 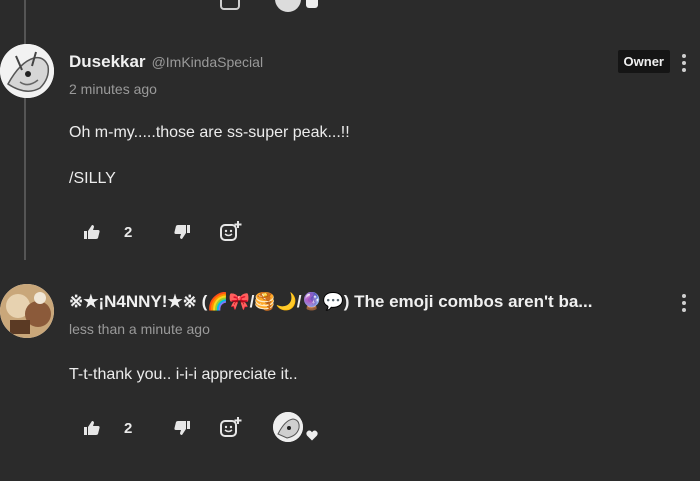 I want to click on comment-text-line: /SILLY, so click(x=92, y=178).